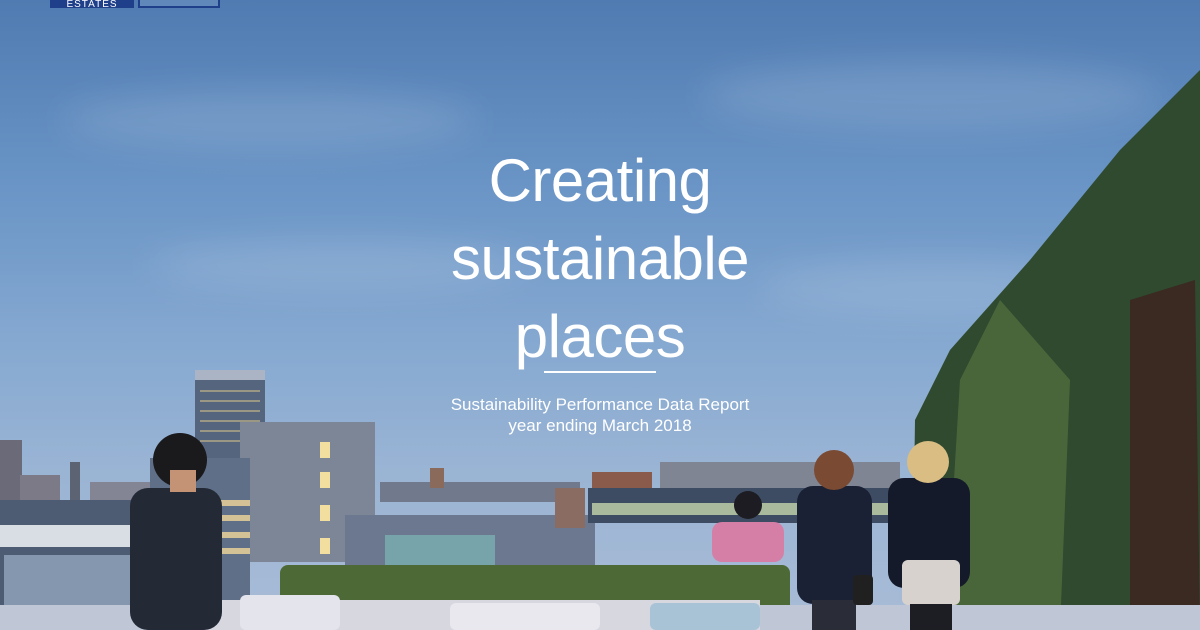 Image resolution: width=1200 pixels, height=630 pixels. I want to click on title-line-1: Creating, so click(600, 180).